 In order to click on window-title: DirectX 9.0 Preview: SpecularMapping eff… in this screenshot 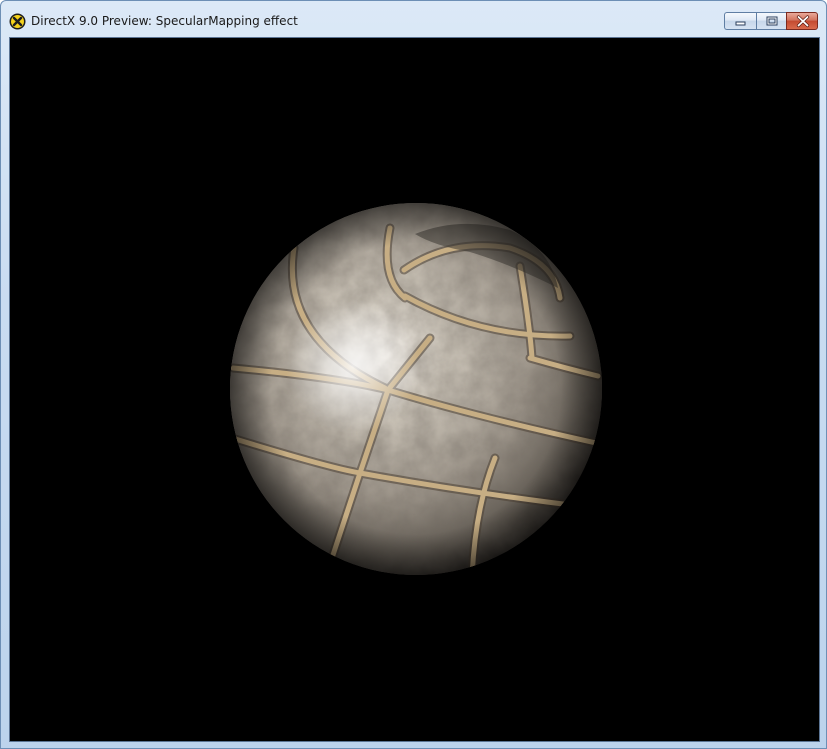, I will do `click(164, 21)`.